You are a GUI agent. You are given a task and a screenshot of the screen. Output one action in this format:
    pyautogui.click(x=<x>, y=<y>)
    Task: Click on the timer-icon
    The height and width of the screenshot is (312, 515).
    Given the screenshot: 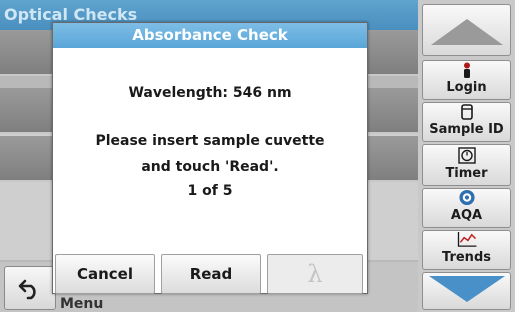 What is the action you would take?
    pyautogui.click(x=466, y=155)
    